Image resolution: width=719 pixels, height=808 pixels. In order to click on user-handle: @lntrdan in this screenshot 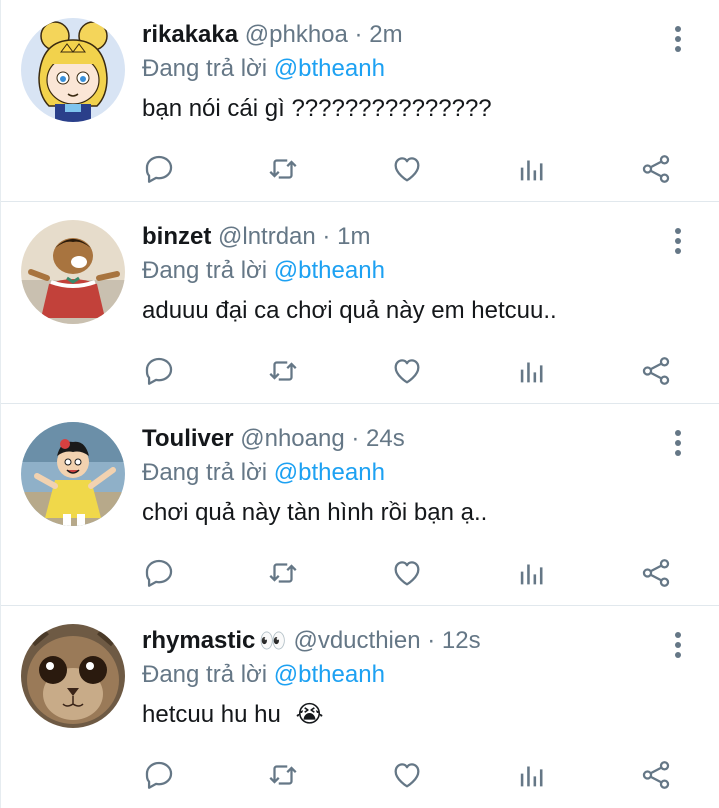, I will do `click(267, 236)`.